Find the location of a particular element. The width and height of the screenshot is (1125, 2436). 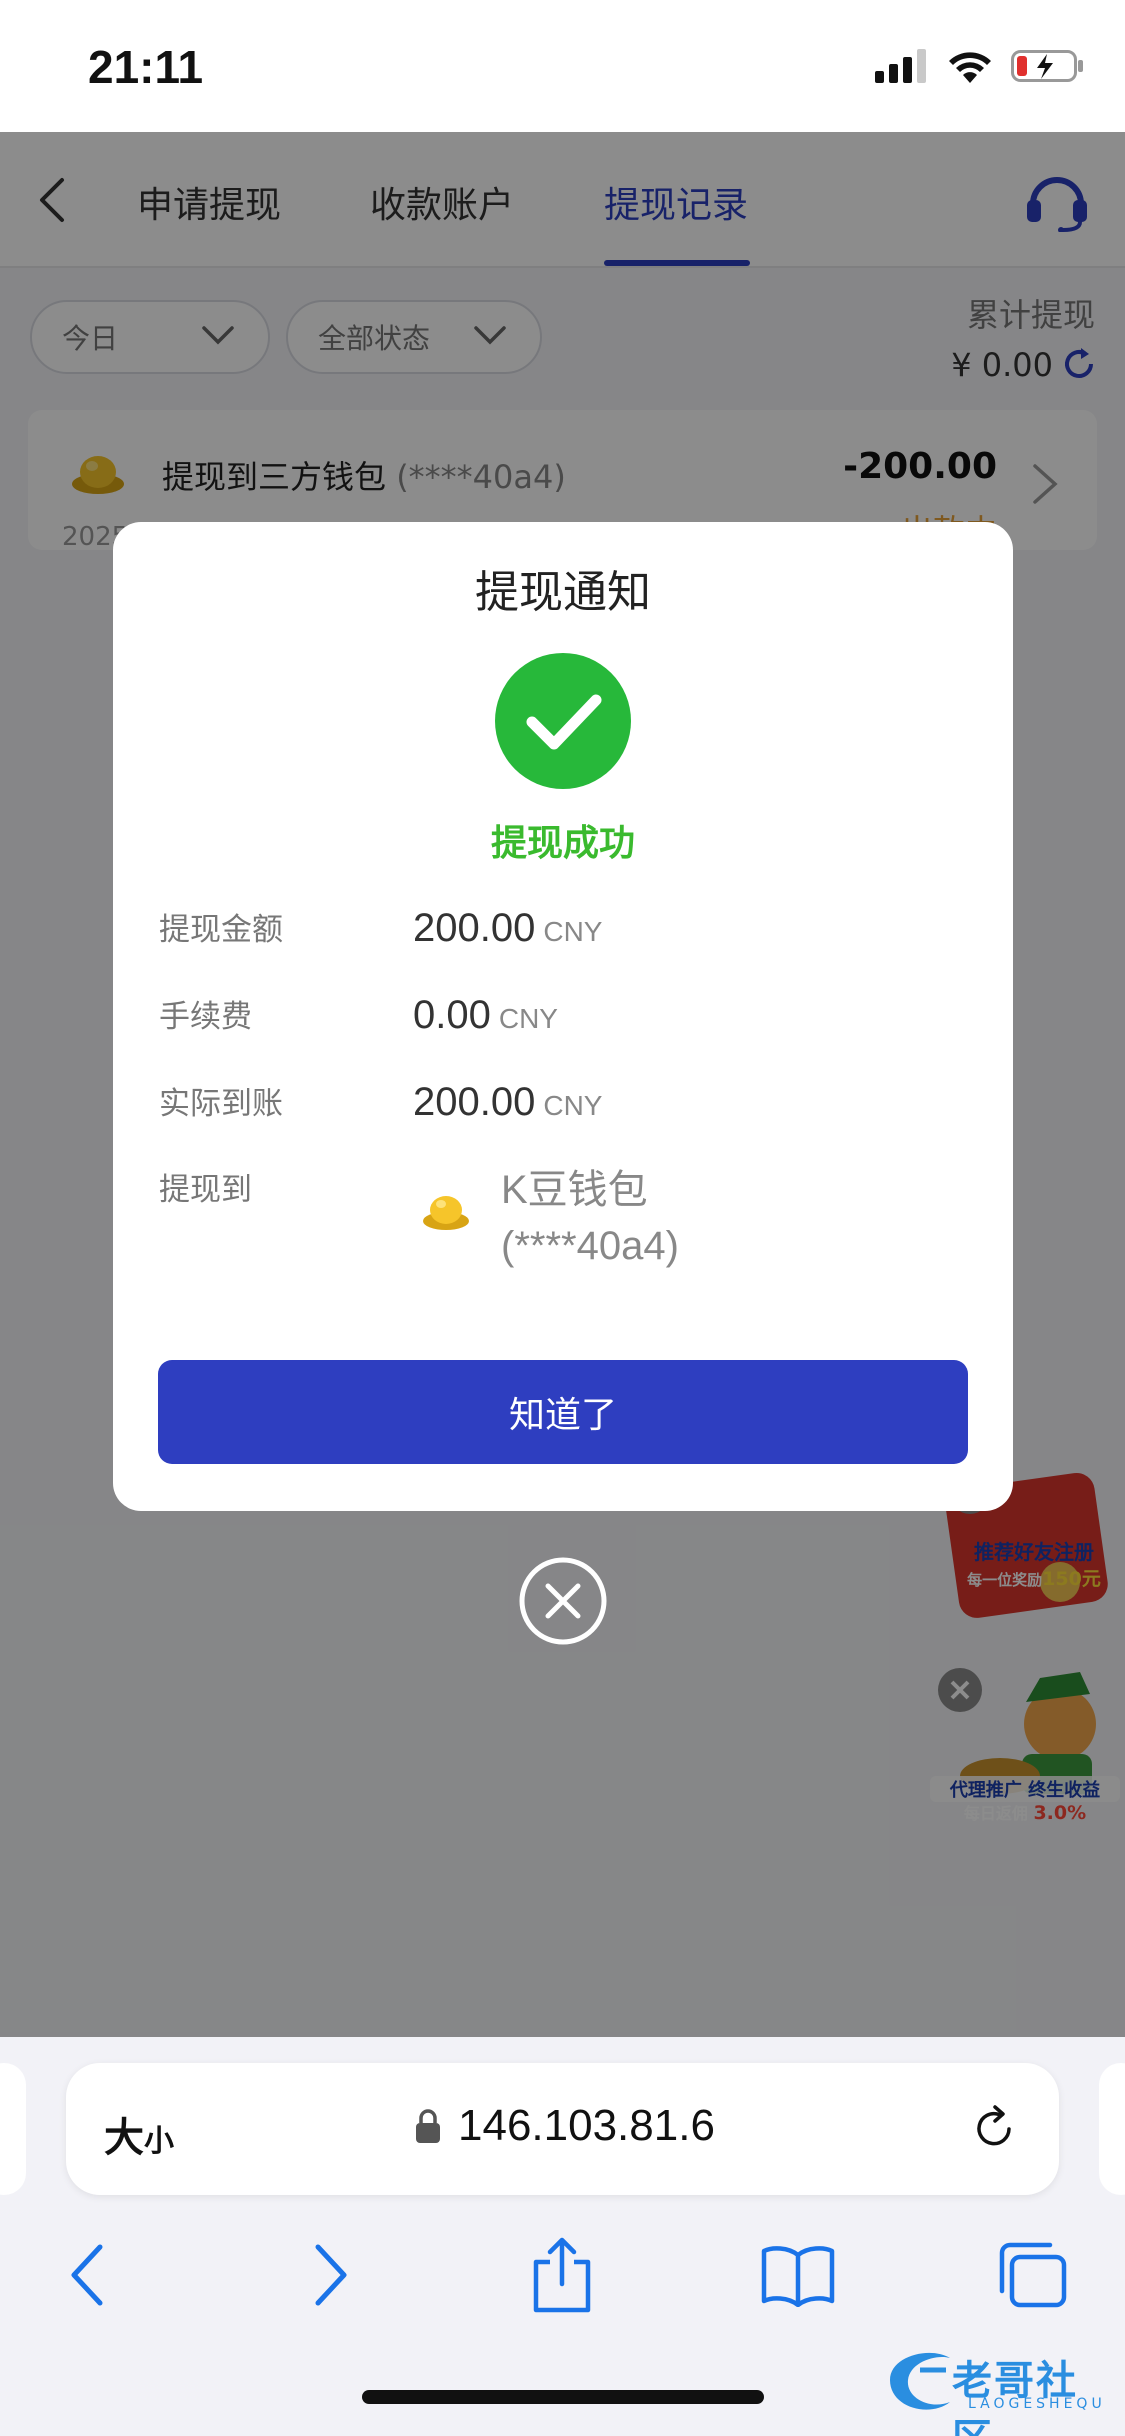

status-time: 21:11 is located at coordinates (146, 67).